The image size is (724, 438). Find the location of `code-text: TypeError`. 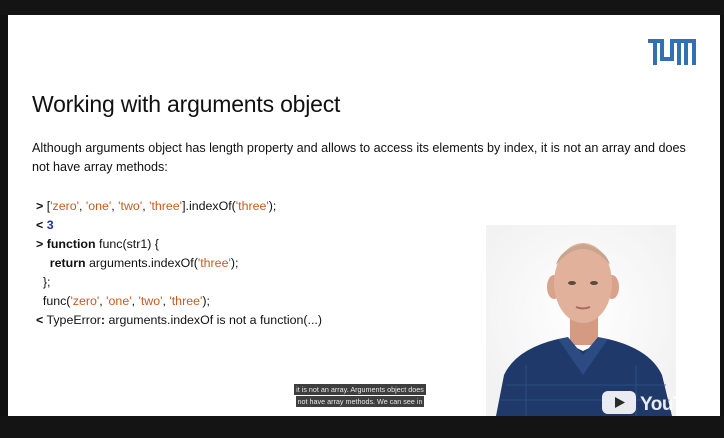

code-text: TypeError is located at coordinates (72, 320).